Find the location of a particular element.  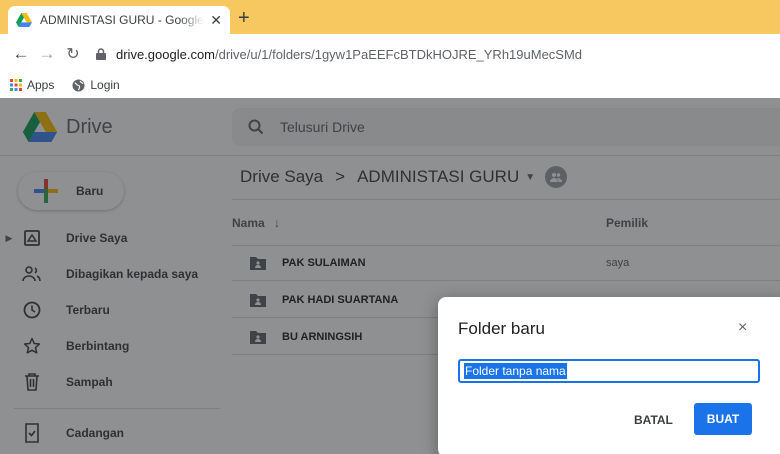

bookmark-label: Apps is located at coordinates (41, 85).